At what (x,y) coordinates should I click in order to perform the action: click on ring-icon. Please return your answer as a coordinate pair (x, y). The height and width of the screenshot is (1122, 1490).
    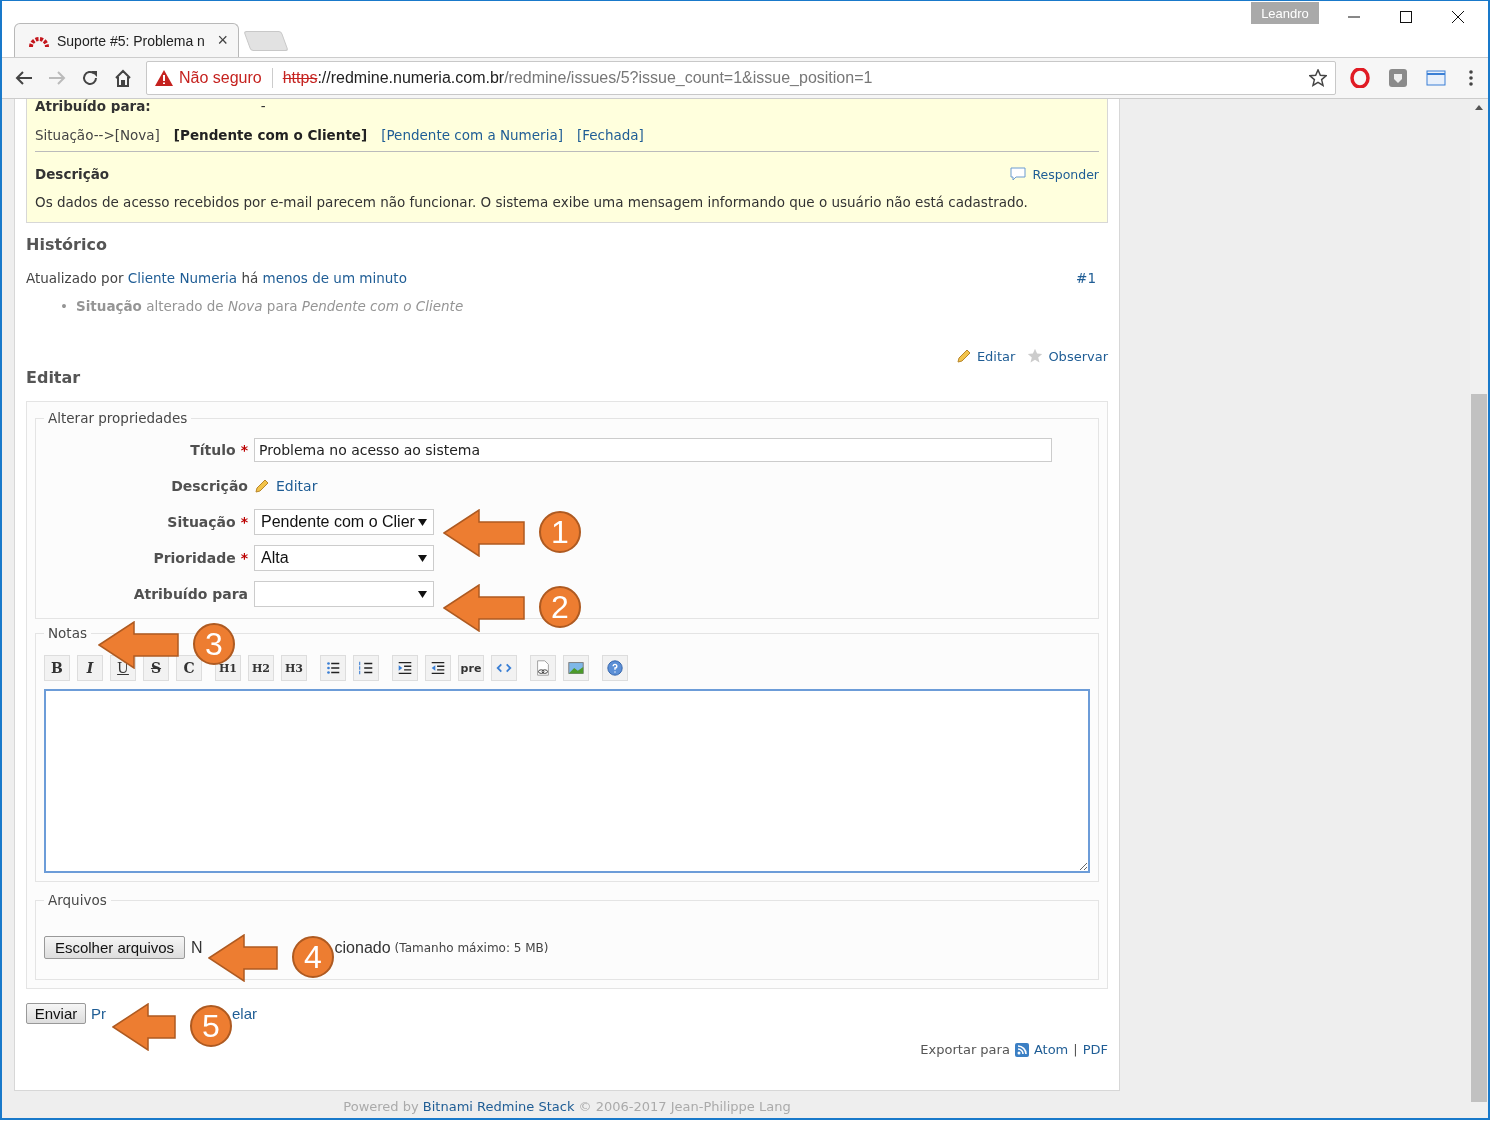
    Looking at the image, I should click on (1360, 78).